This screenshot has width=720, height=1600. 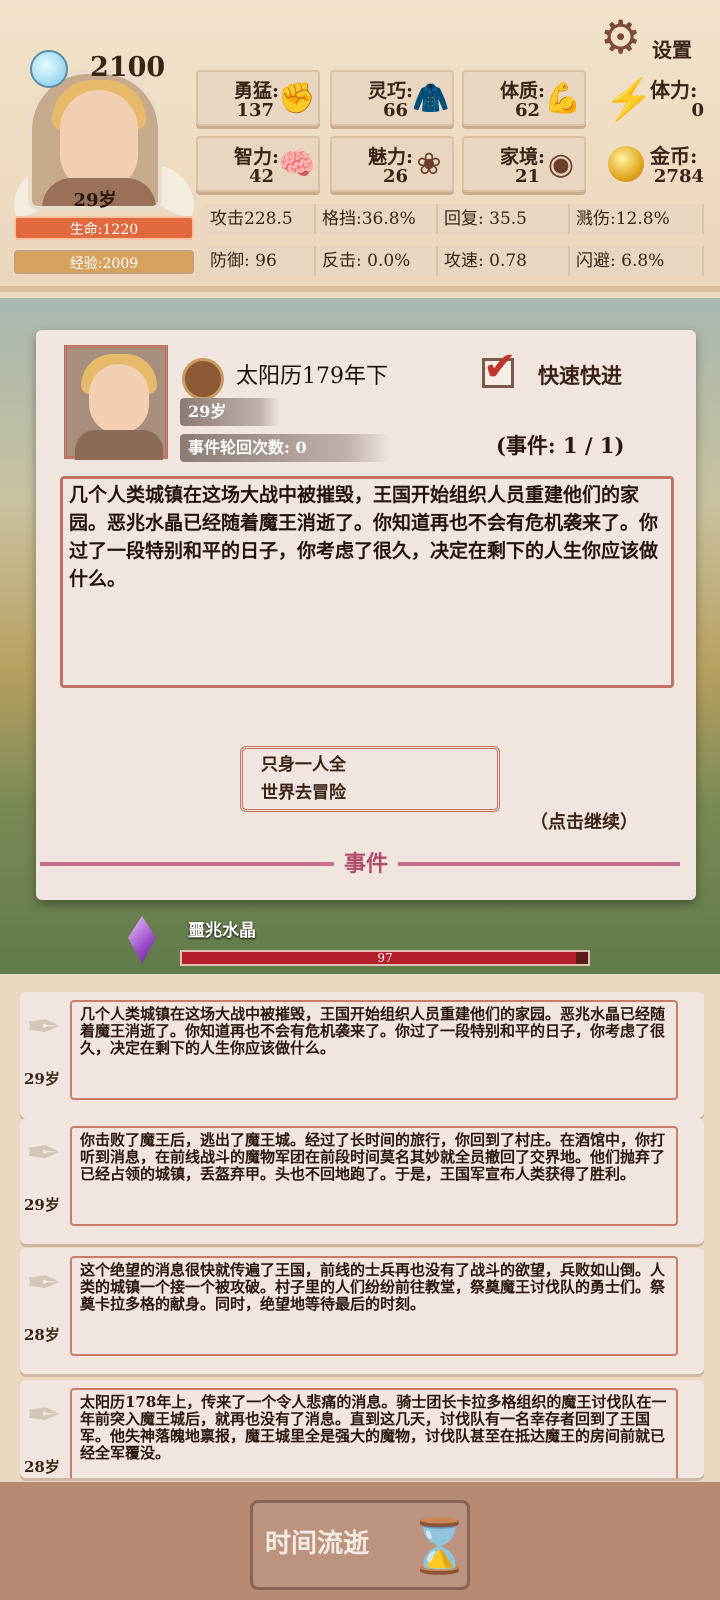 What do you see at coordinates (637, 219) in the screenshot?
I see `battle-stat: 溅伤:12.8%` at bounding box center [637, 219].